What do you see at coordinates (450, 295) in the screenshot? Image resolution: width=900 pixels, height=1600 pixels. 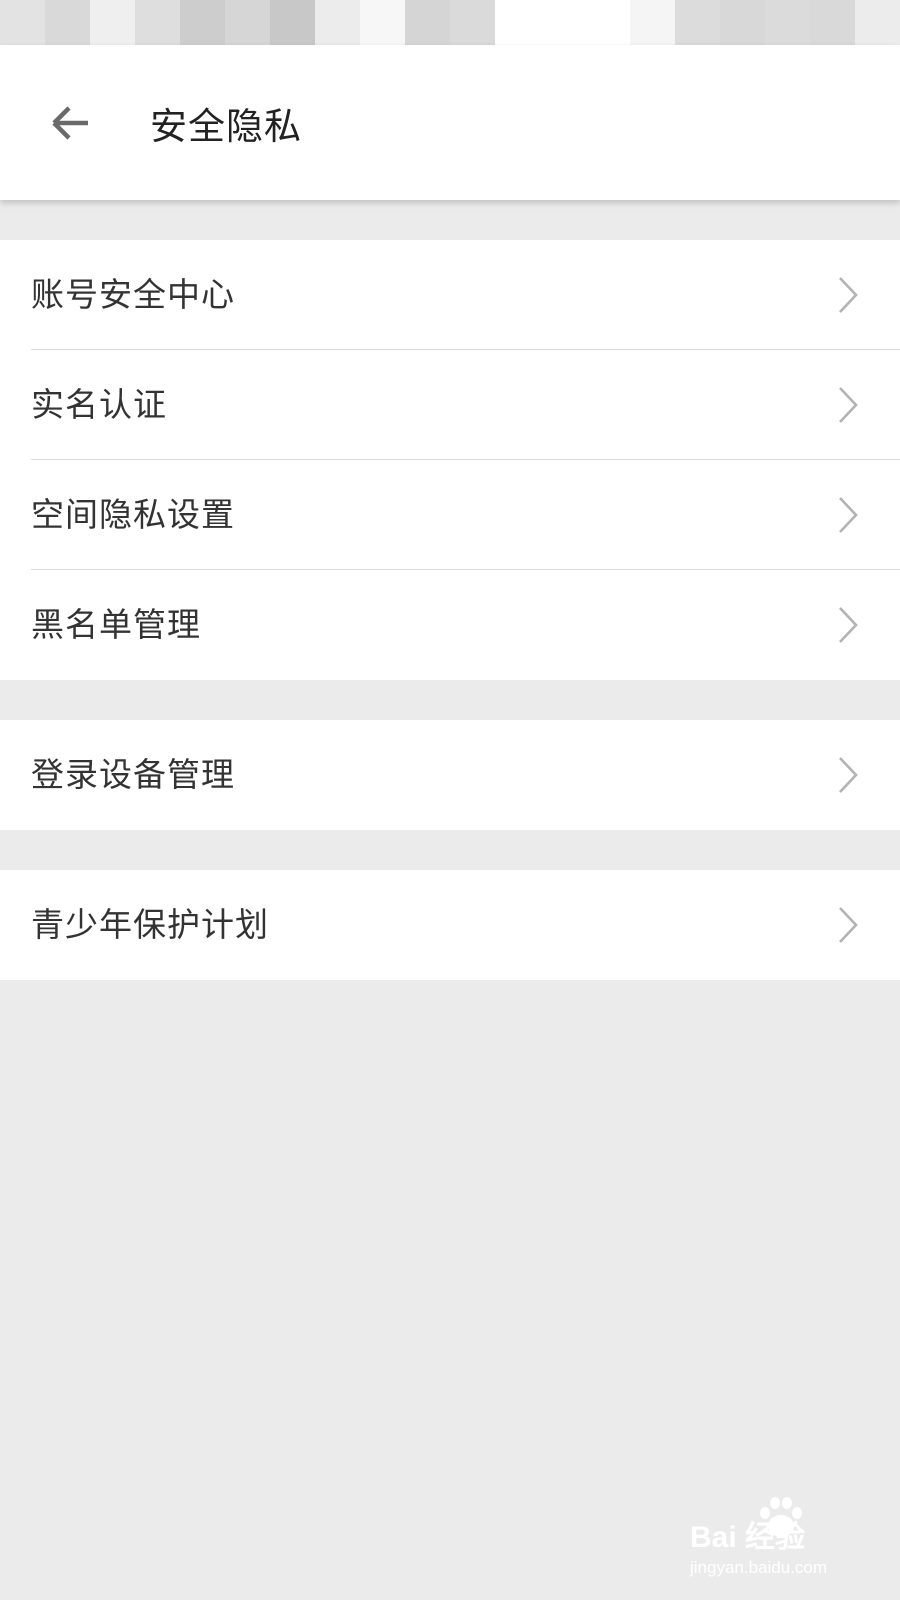 I see `menu-item-account-security-center: 账号安全中心` at bounding box center [450, 295].